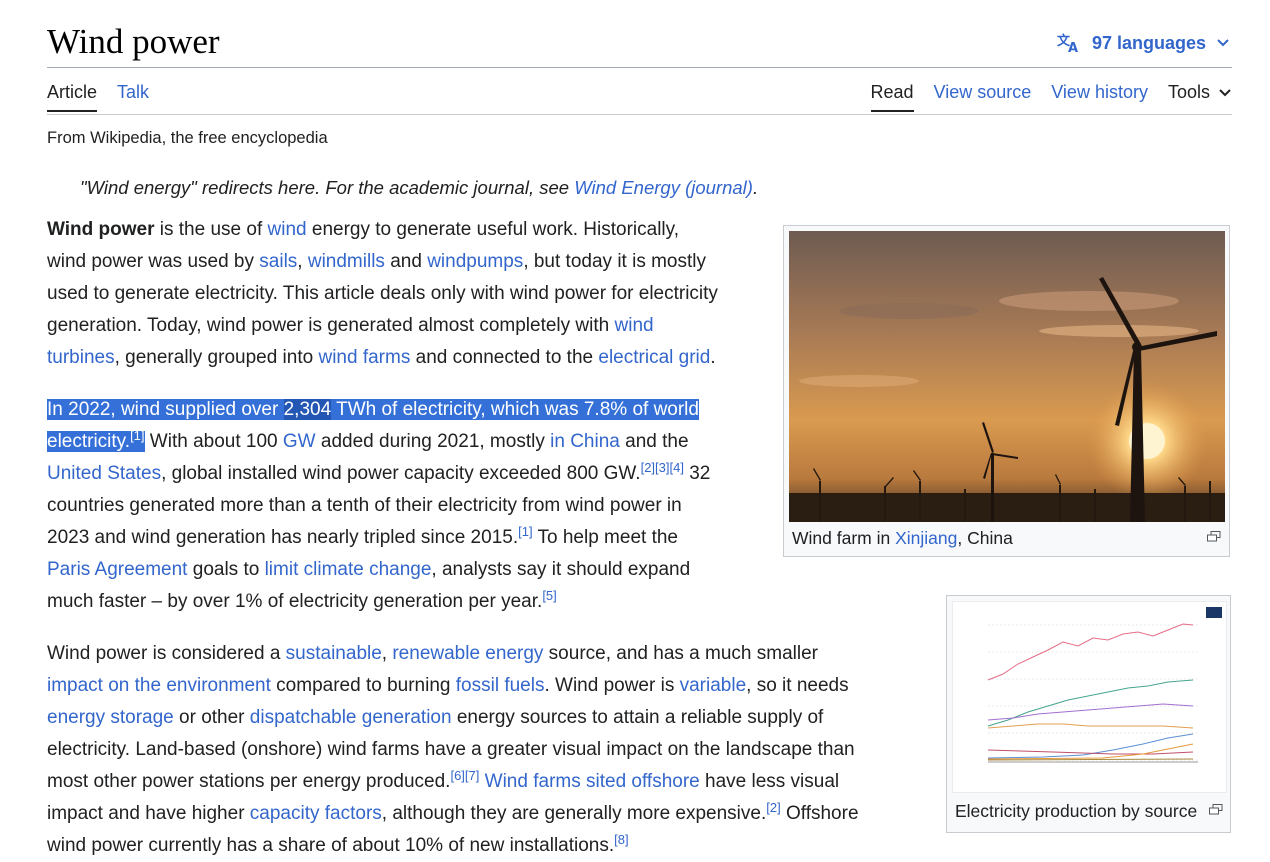 This screenshot has width=1270, height=862. What do you see at coordinates (844, 538) in the screenshot?
I see `text: Wind farm in` at bounding box center [844, 538].